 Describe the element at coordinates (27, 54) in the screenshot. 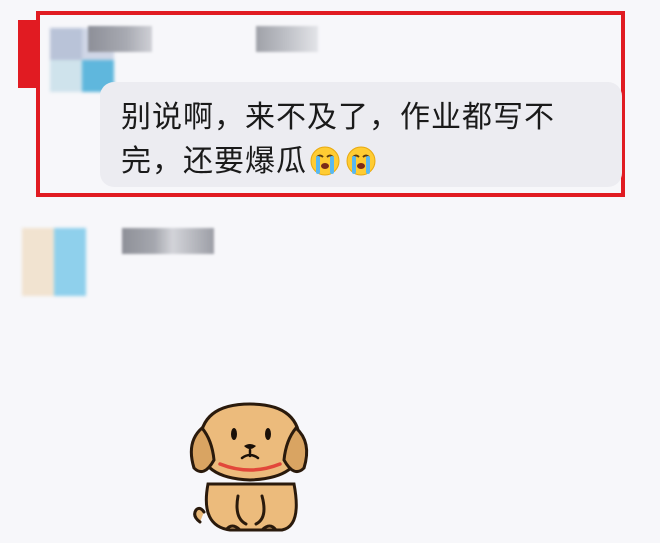

I see `highlight-marker` at that location.